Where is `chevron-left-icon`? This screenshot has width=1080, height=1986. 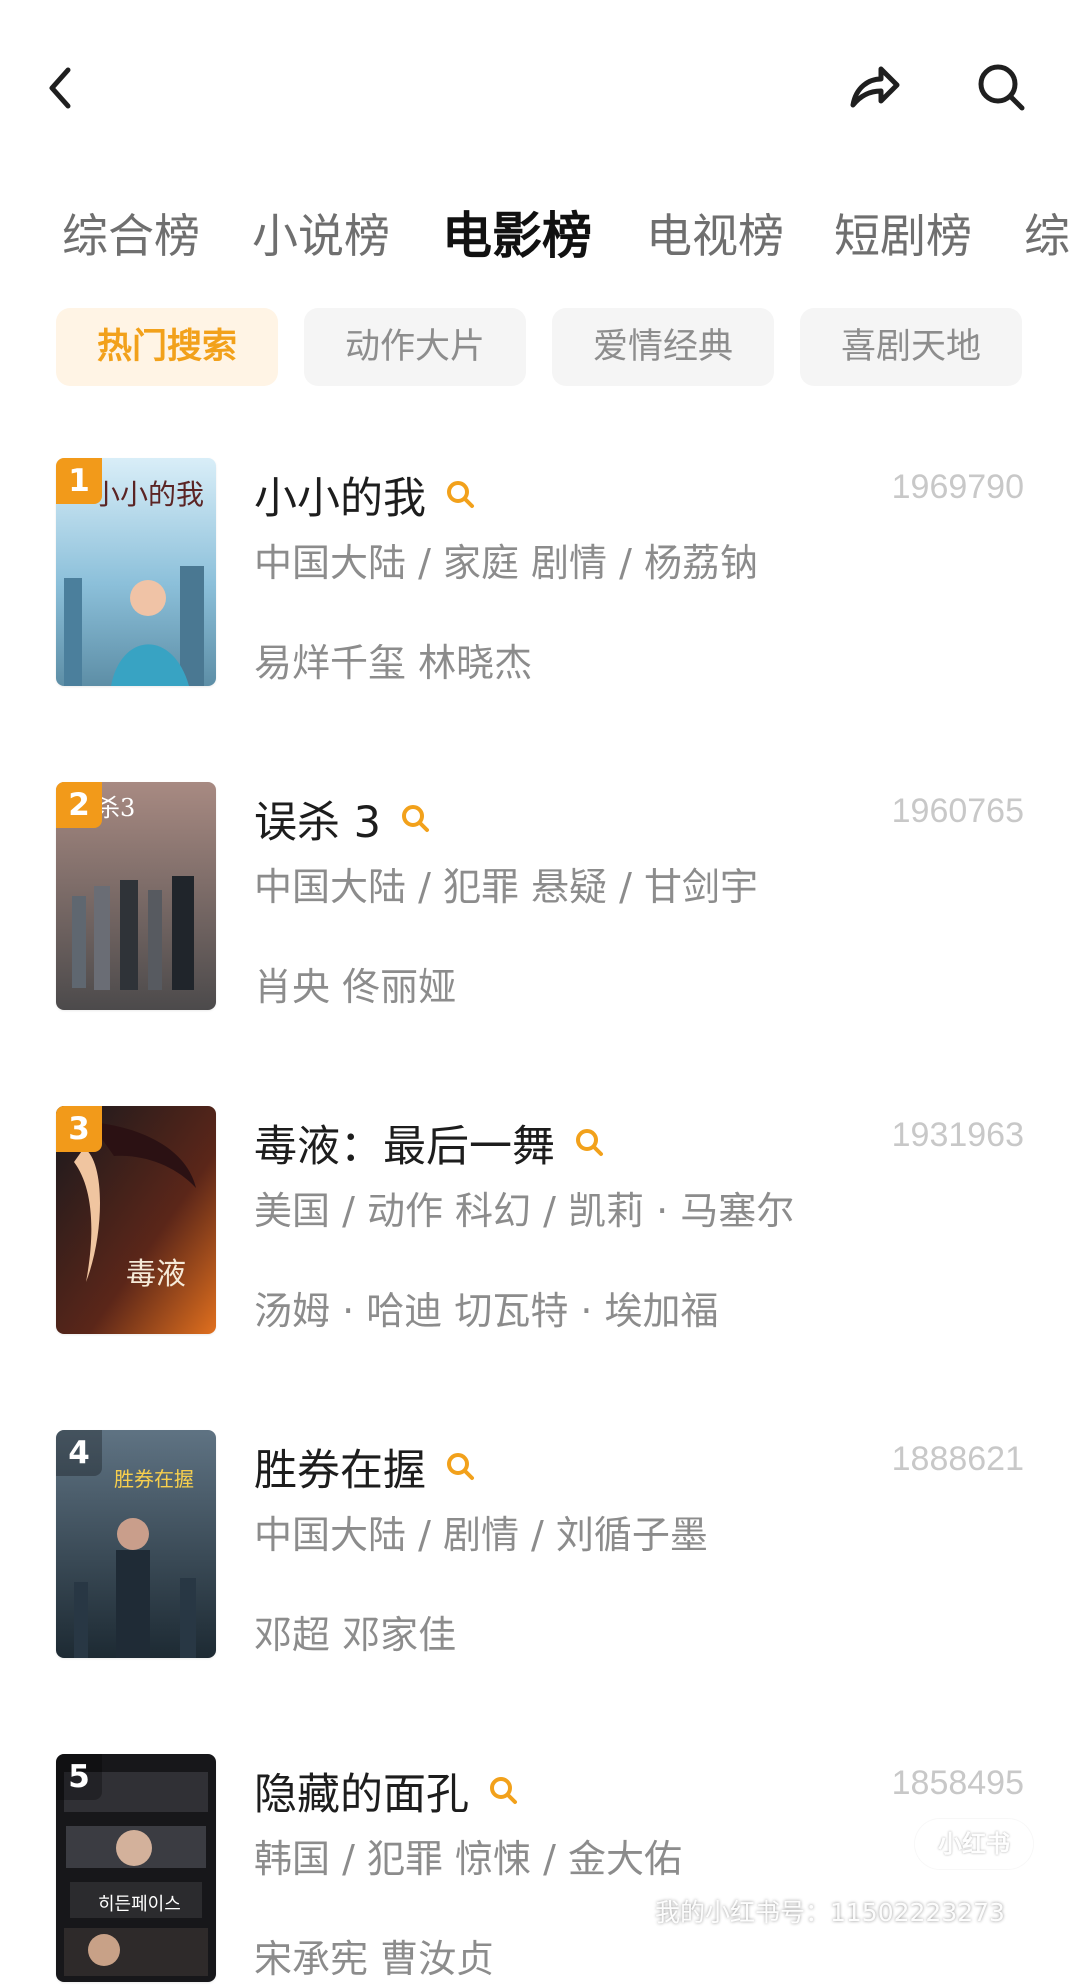 chevron-left-icon is located at coordinates (60, 88).